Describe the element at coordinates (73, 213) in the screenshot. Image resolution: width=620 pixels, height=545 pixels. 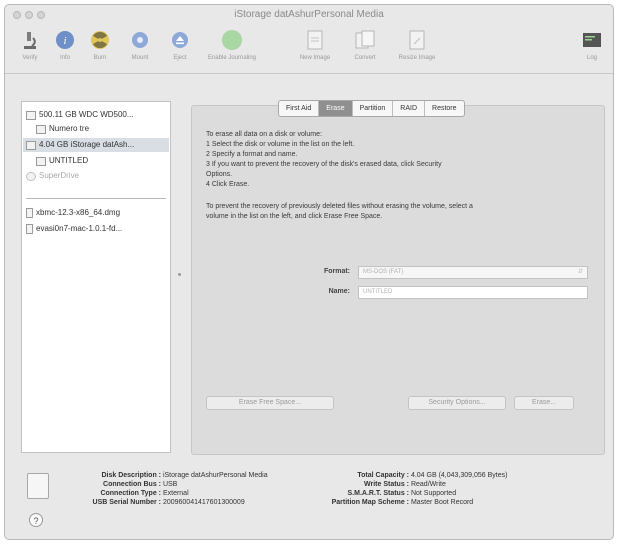
I see `sidebar-item-xbmc-dmg: xbmc-12.3-x86_64.dmg` at that location.